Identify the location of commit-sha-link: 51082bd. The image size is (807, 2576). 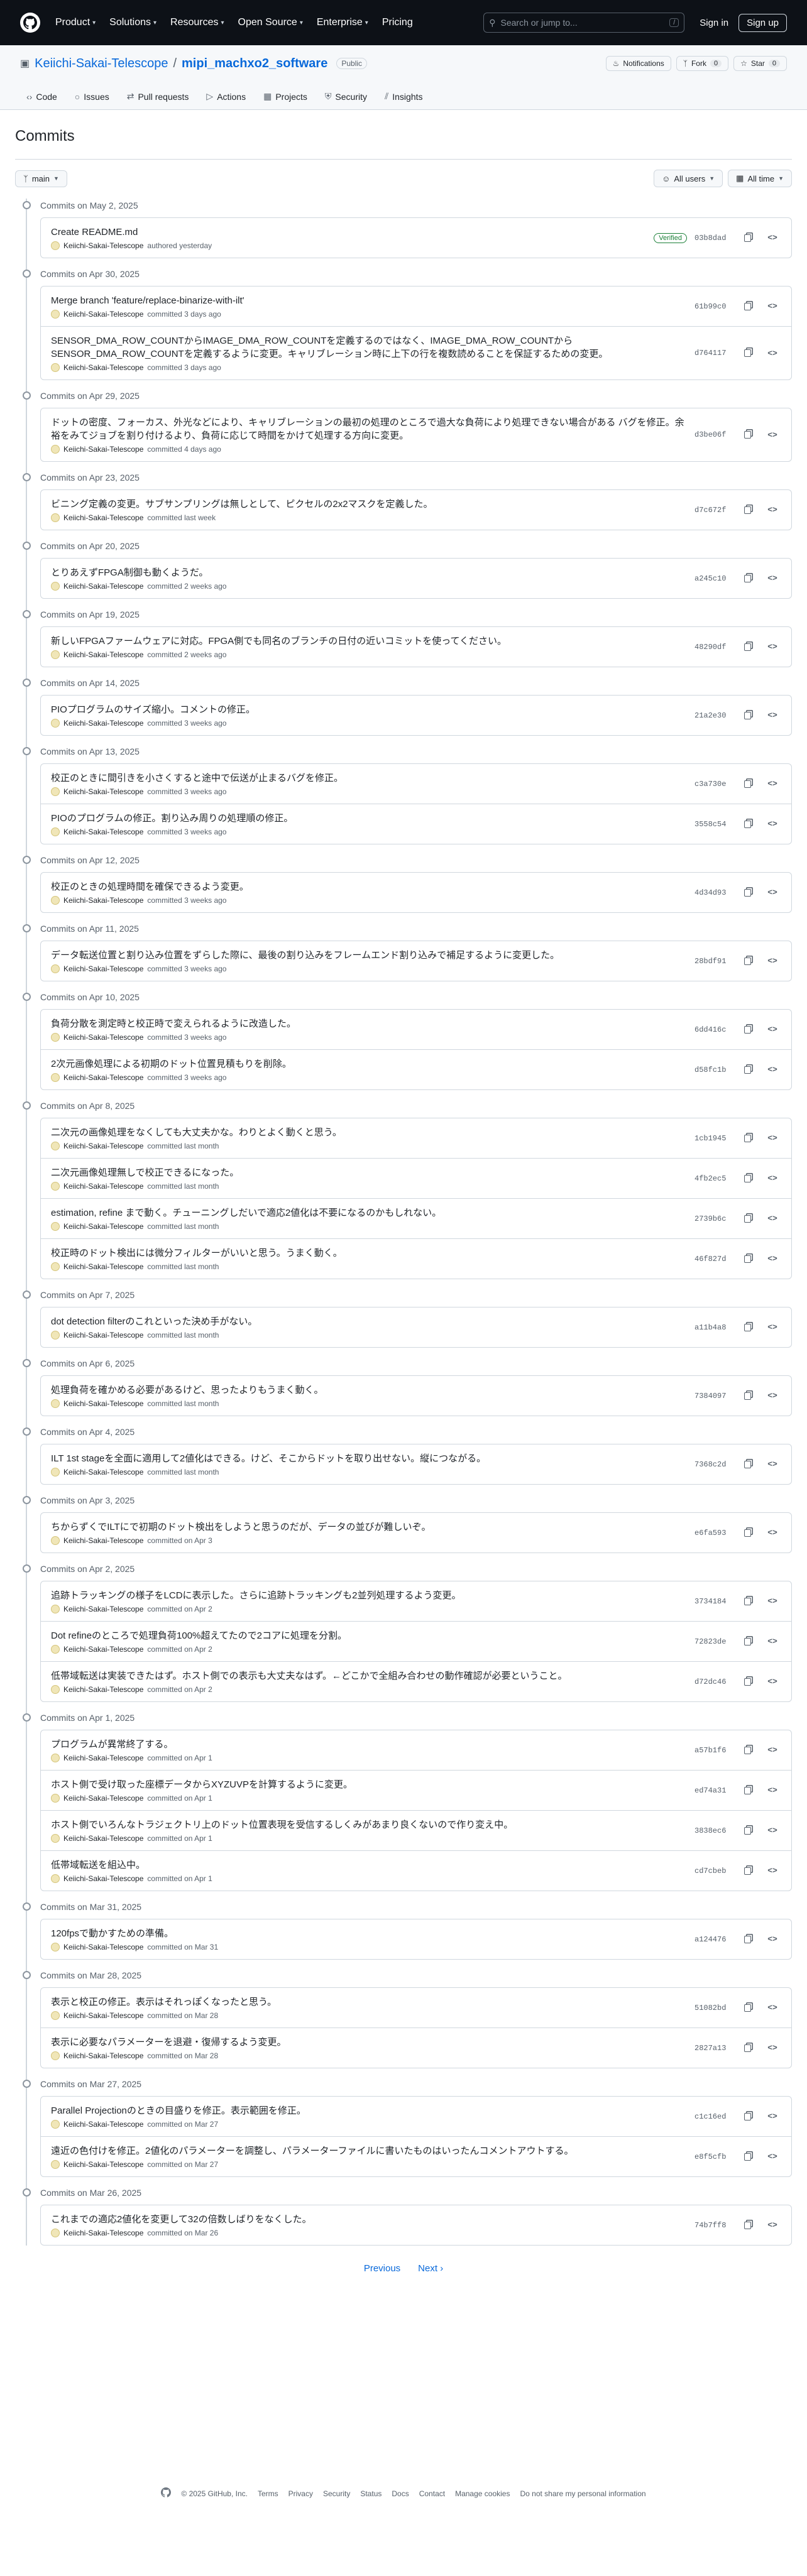
(712, 2008).